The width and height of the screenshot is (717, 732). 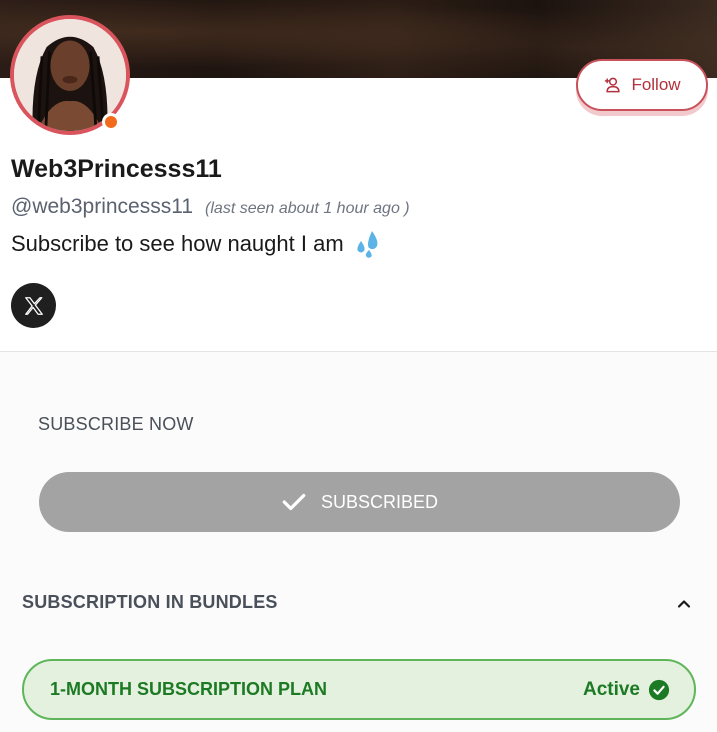 I want to click on subscribed-button: SUBSCRIBED, so click(x=359, y=502).